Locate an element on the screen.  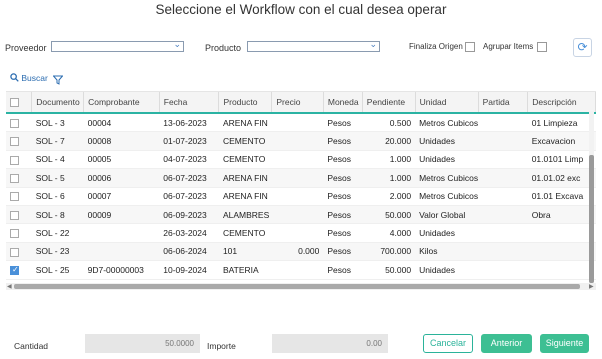
column-header: Descripción is located at coordinates (561, 103).